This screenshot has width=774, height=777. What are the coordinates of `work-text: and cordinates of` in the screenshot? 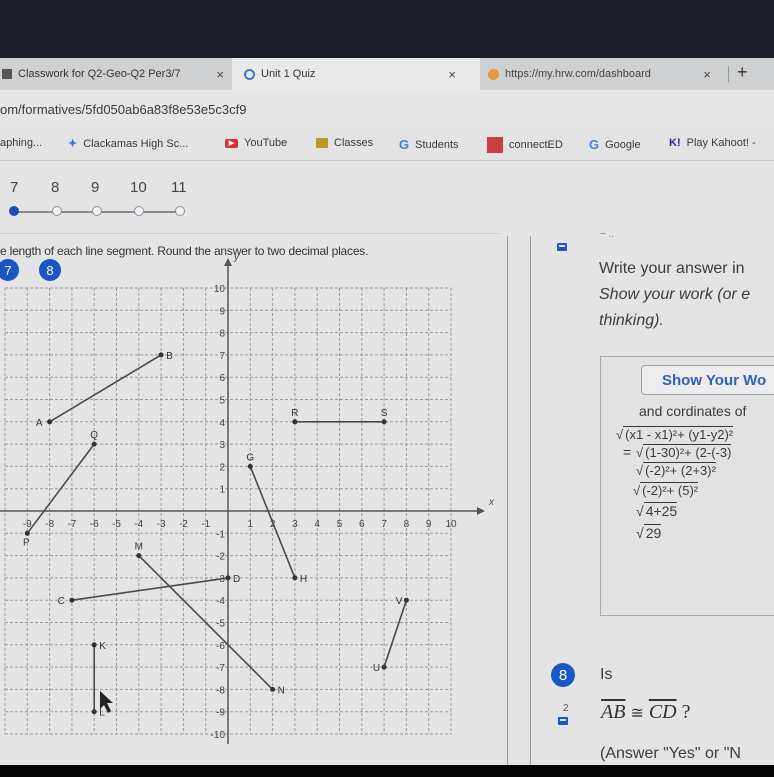 It's located at (693, 411).